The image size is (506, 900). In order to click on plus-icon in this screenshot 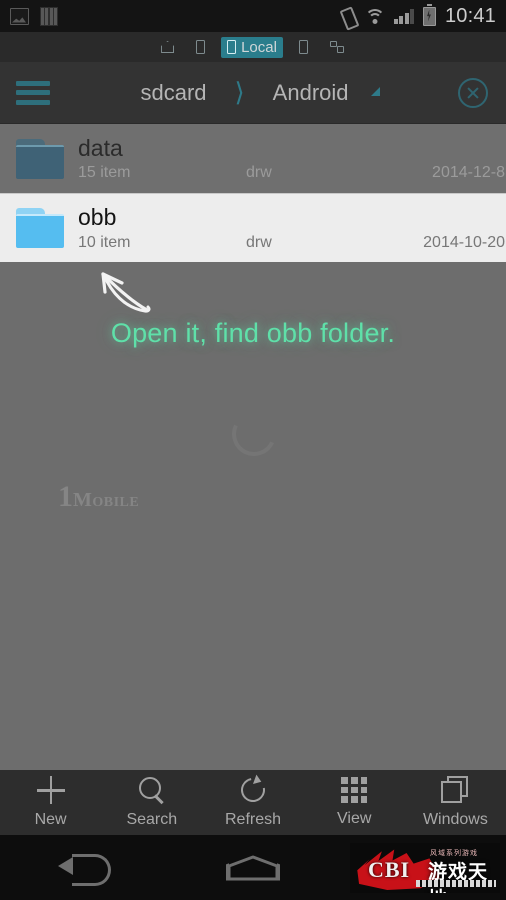, I will do `click(50, 790)`.